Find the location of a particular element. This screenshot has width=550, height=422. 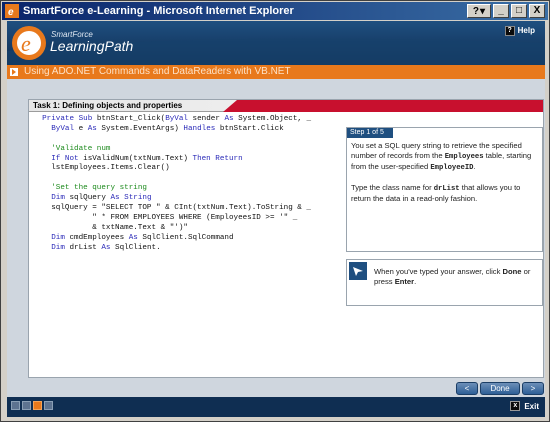

exit-icon: x is located at coordinates (515, 406).